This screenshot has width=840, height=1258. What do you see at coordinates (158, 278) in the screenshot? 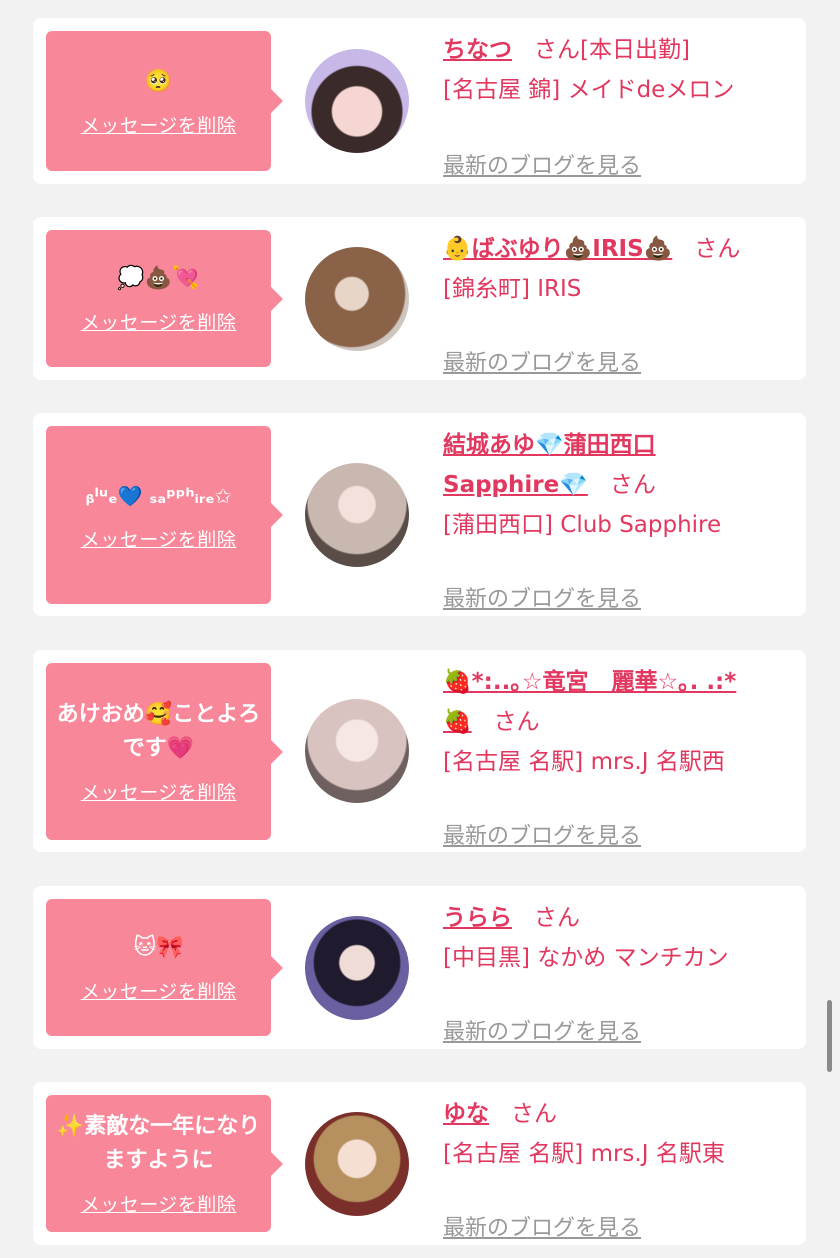
I see `message-text: 💭💩💘` at bounding box center [158, 278].